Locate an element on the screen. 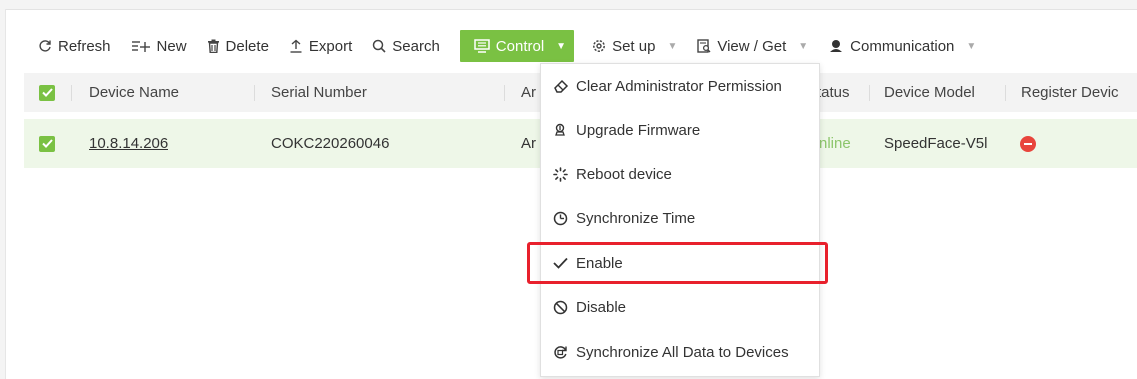 Image resolution: width=1137 pixels, height=379 pixels. setup-dropdown-button: Set up ▼ is located at coordinates (634, 46).